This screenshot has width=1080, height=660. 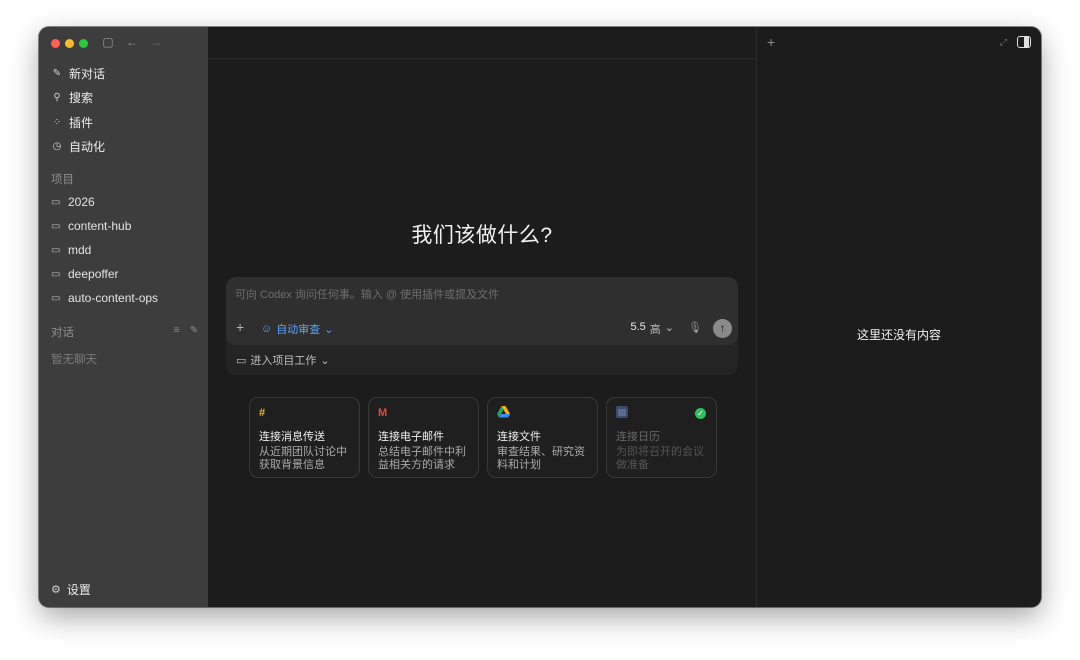 What do you see at coordinates (186, 330) in the screenshot?
I see `conversation-tools: ≡ ✎` at bounding box center [186, 330].